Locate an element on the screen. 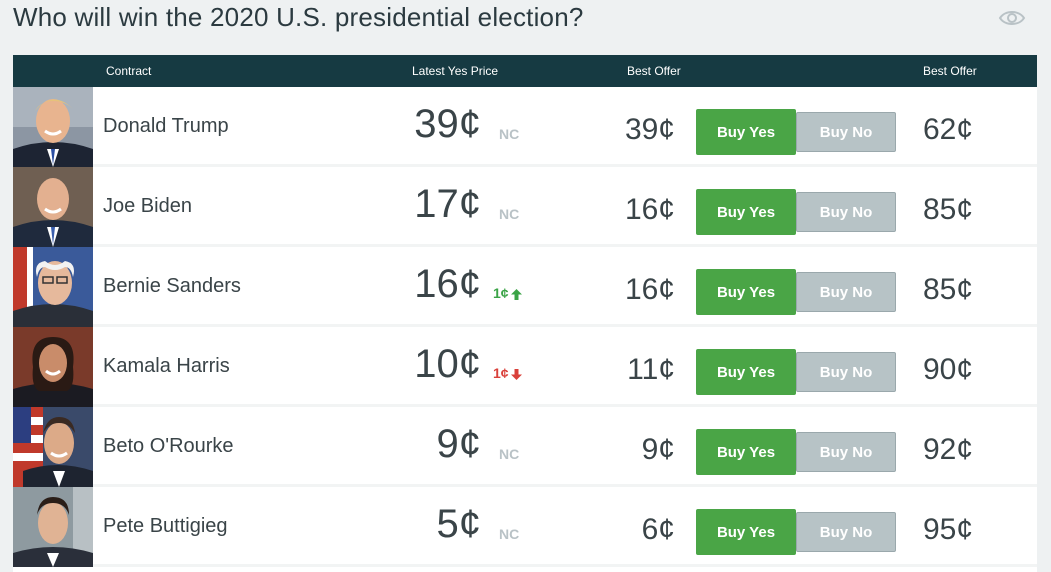 This screenshot has height=572, width=1051. candidate-name: Joe Biden is located at coordinates (147, 206).